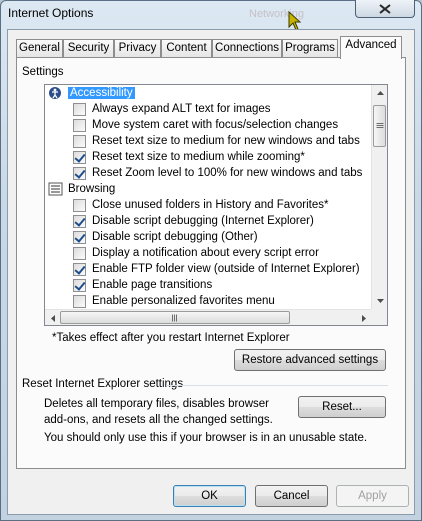 This screenshot has height=521, width=422. I want to click on chevron-down-icon, so click(380, 301).